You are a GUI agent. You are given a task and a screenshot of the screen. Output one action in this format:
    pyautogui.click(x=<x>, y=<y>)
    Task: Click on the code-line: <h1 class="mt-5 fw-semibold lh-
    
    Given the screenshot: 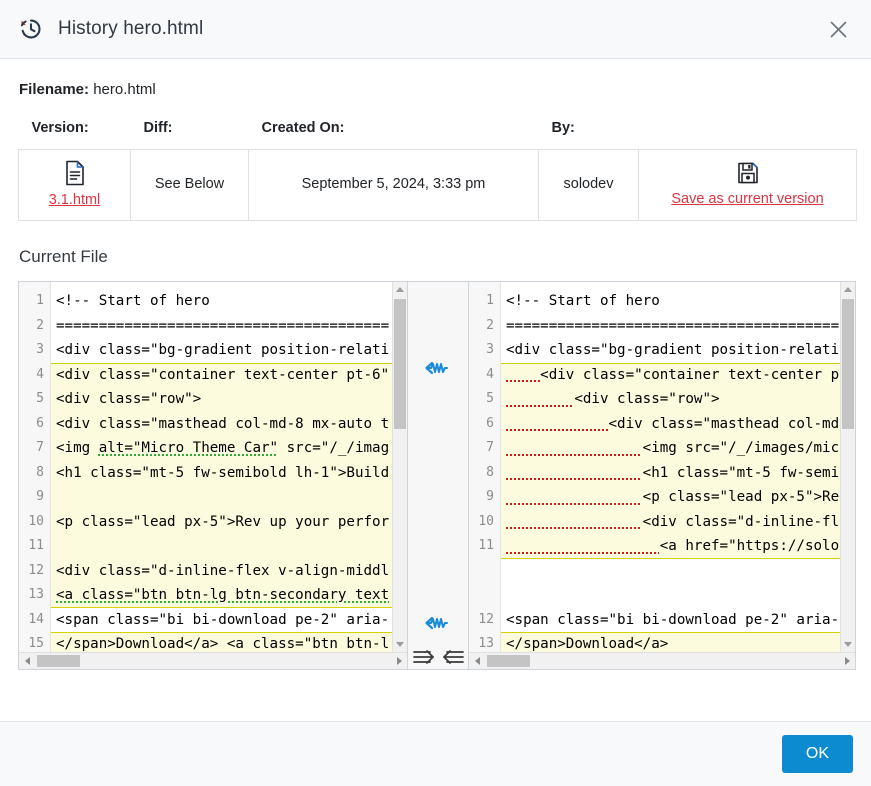 What is the action you would take?
    pyautogui.click(x=678, y=472)
    